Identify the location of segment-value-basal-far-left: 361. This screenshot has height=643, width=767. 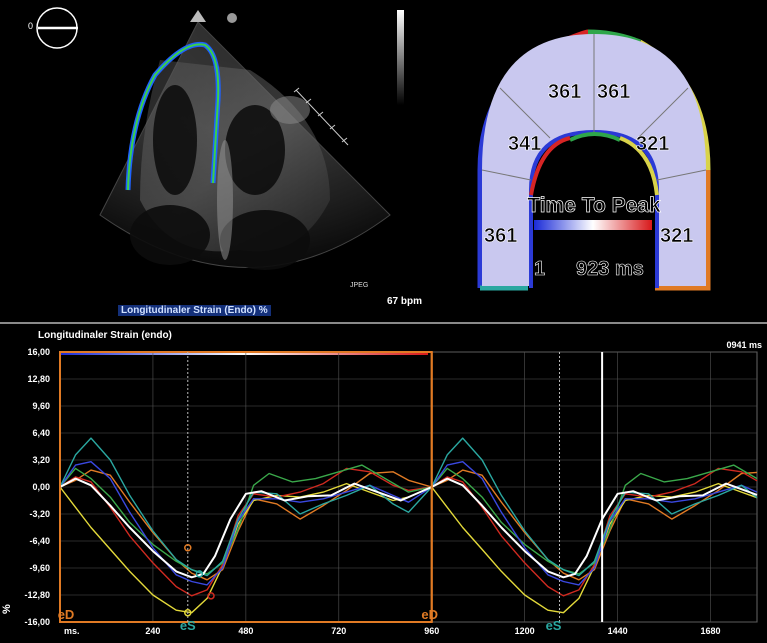
(500, 236).